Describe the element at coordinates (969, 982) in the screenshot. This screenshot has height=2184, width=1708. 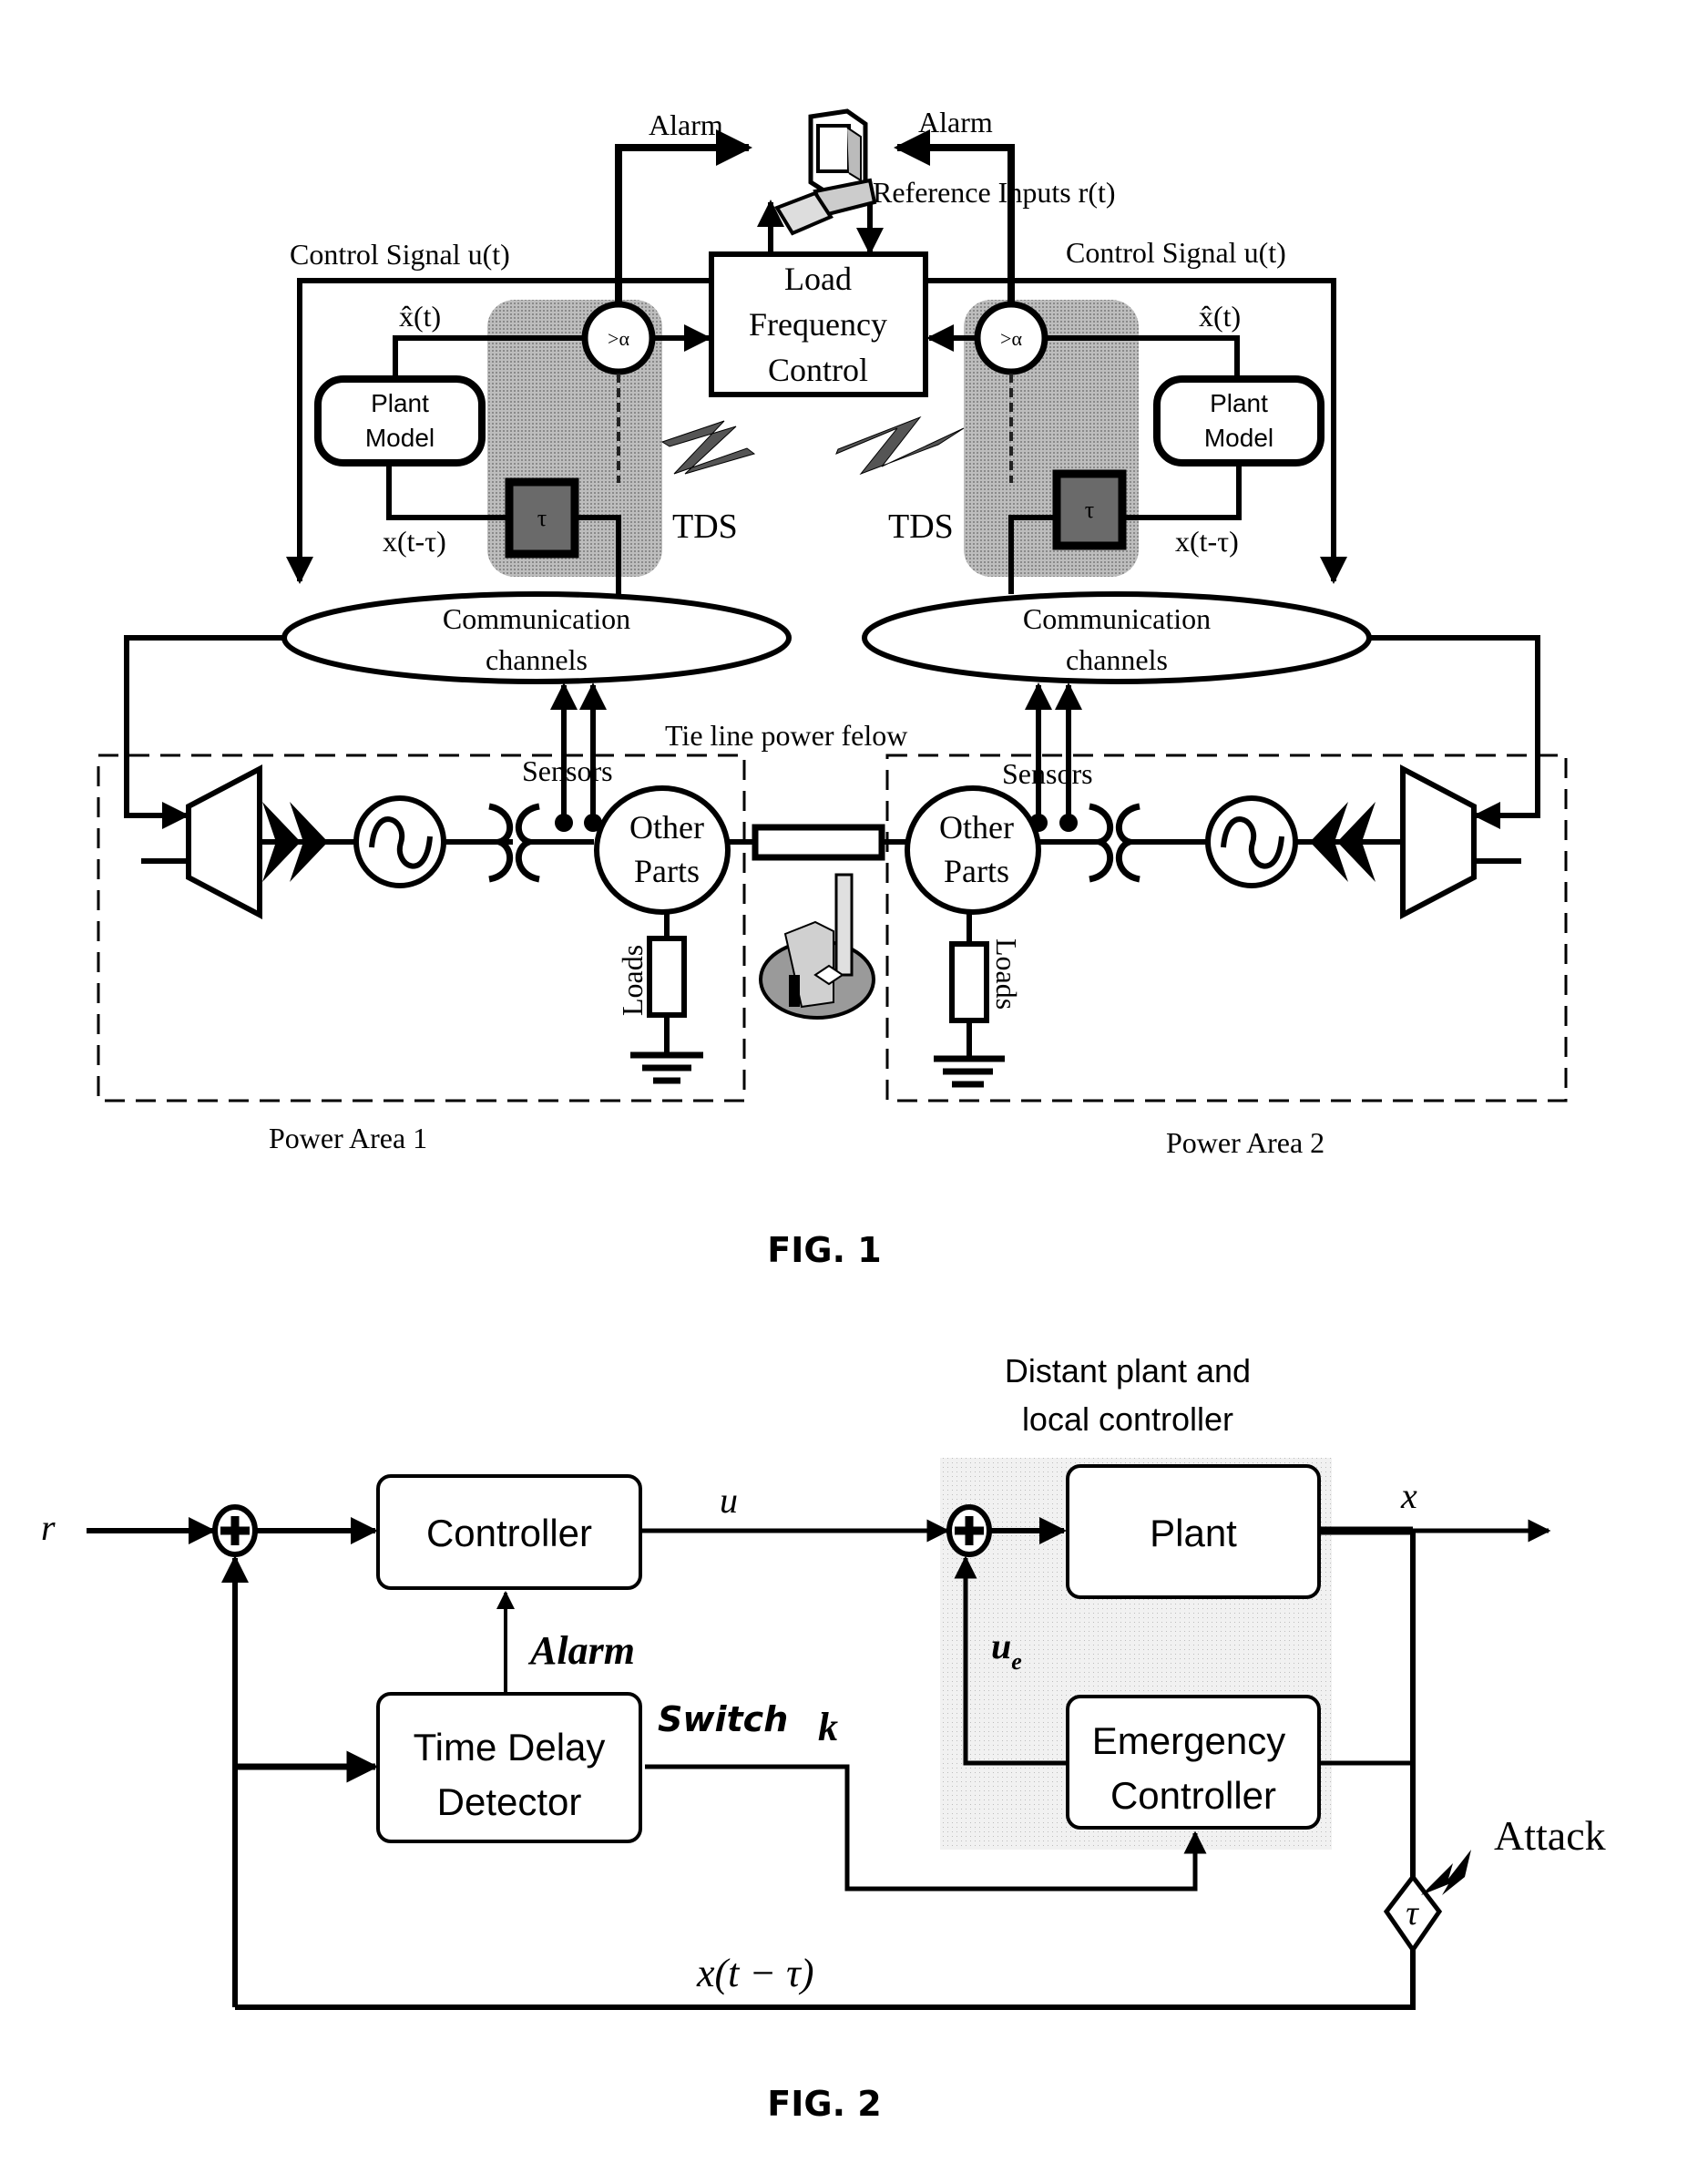
I see `load-right-resistor` at that location.